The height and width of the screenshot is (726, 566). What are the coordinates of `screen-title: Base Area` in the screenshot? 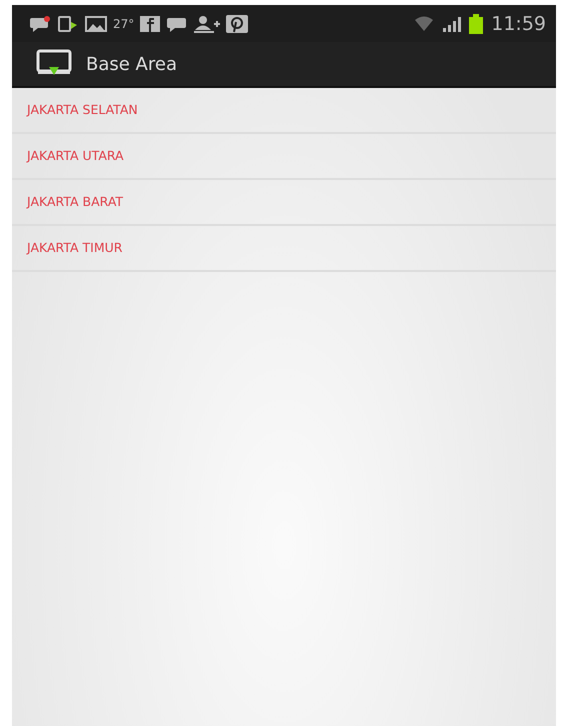 It's located at (131, 64).